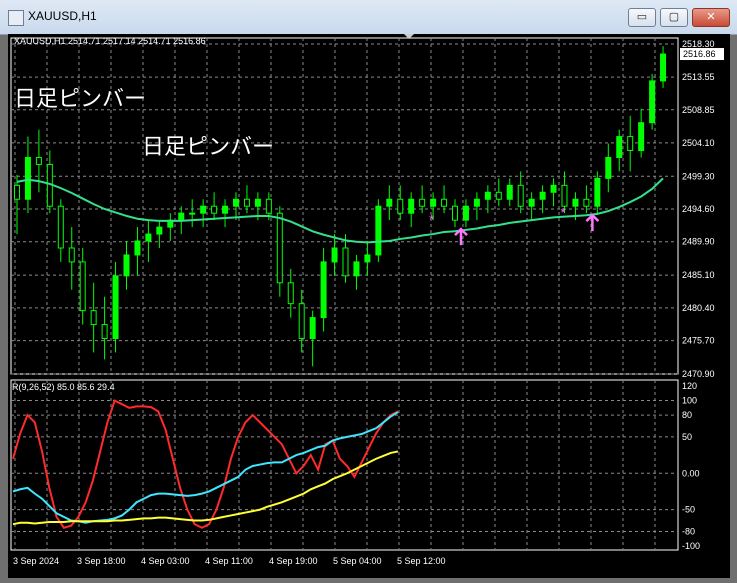 Image resolution: width=737 pixels, height=583 pixels. Describe the element at coordinates (698, 341) in the screenshot. I see `price-tick-label: 2475.70` at that location.